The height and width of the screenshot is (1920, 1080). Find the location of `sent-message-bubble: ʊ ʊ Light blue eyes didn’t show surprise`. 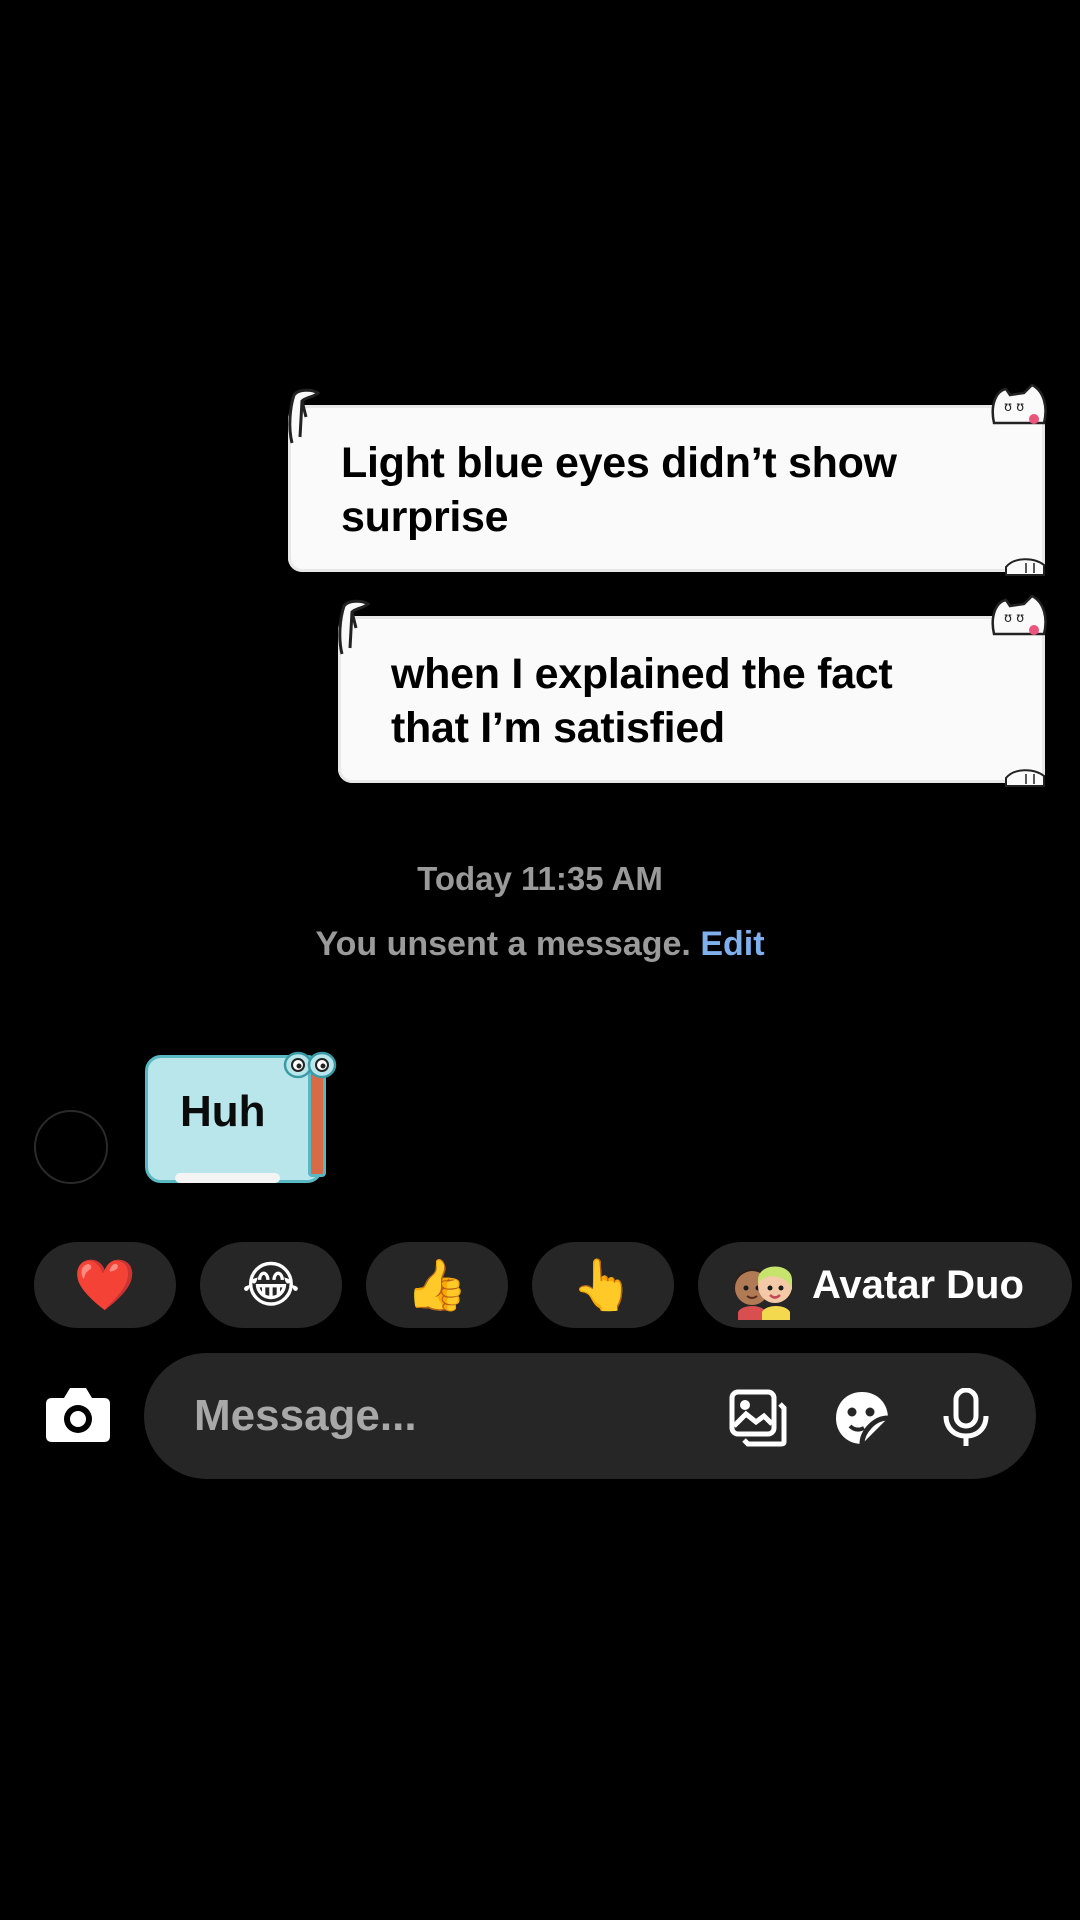

sent-message-bubble: ʊ ʊ Light blue eyes didn’t show surprise is located at coordinates (667, 479).